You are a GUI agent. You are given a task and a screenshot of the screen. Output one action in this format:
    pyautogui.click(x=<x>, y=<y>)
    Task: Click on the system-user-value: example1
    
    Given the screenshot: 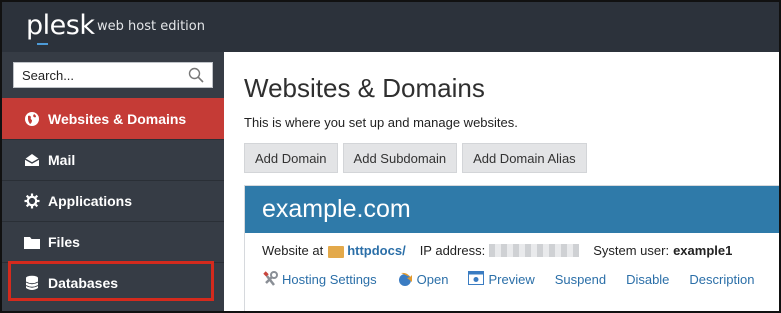 What is the action you would take?
    pyautogui.click(x=703, y=250)
    